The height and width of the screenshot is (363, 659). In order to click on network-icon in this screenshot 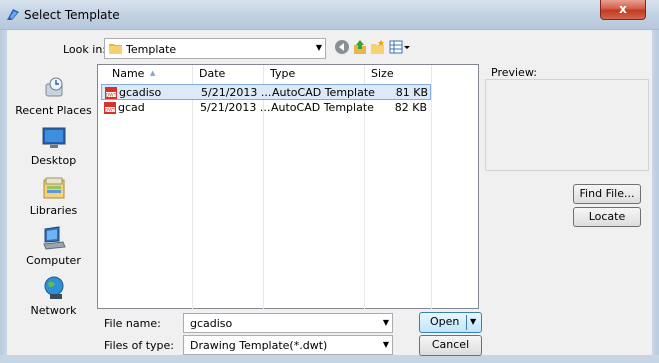, I will do `click(53, 287)`.